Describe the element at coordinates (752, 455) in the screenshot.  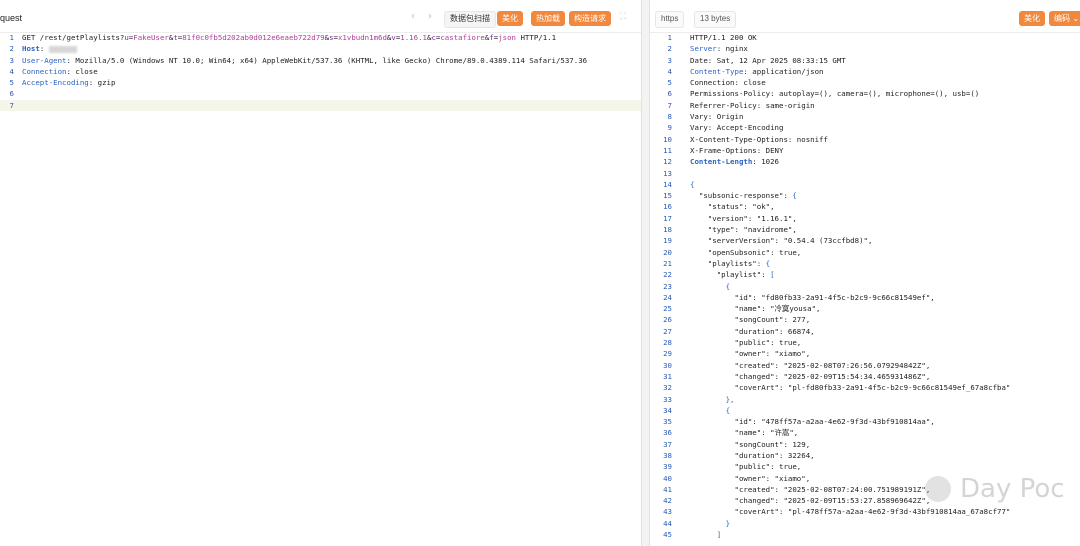
I see `code-token: "duration": 32264,` at that location.